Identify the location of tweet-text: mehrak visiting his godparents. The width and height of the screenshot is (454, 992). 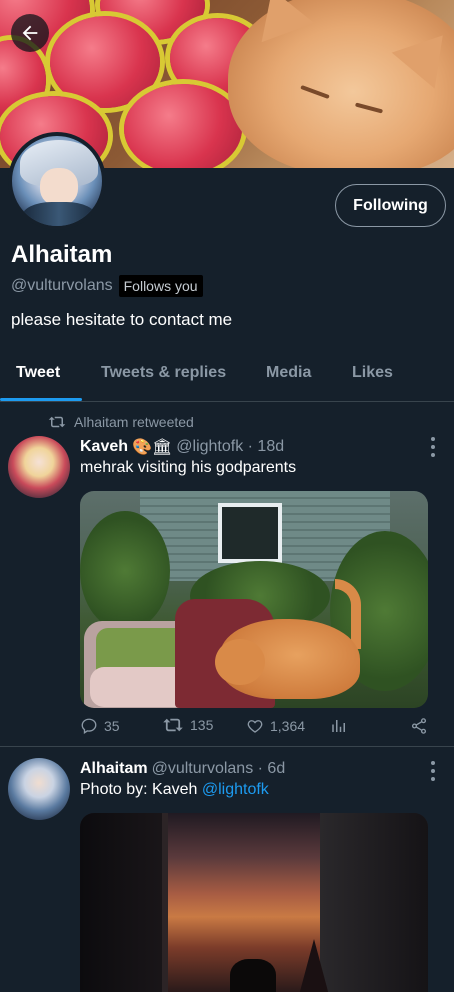
(188, 467).